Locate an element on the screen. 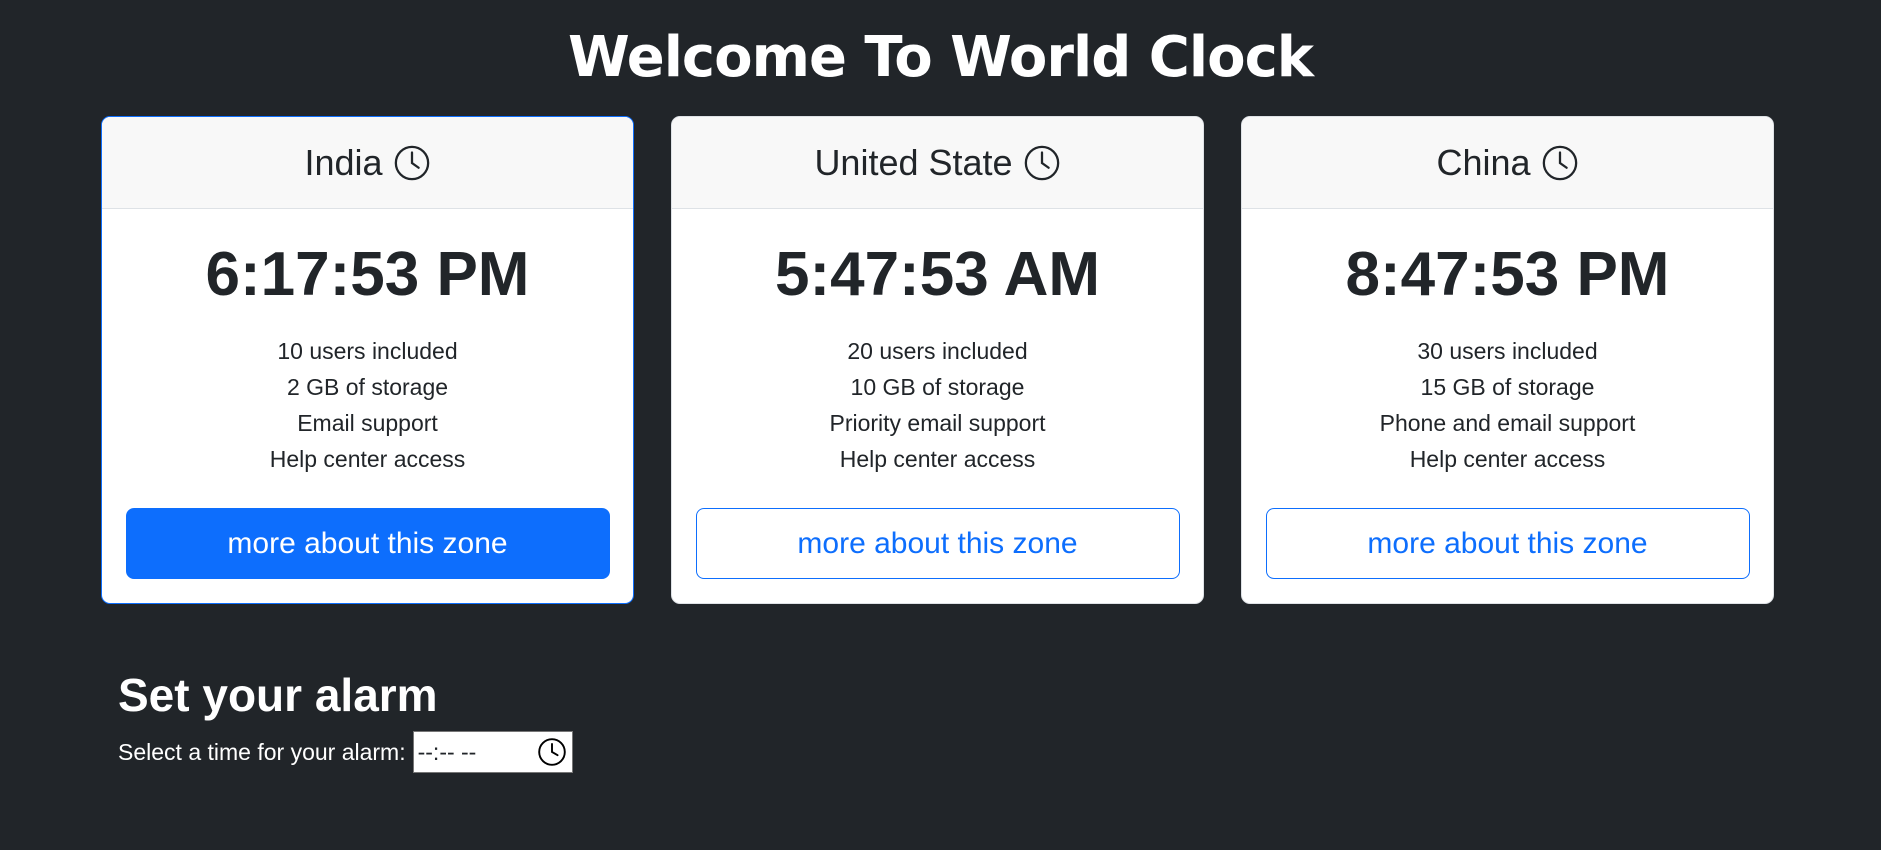  card-header: China is located at coordinates (1507, 163).